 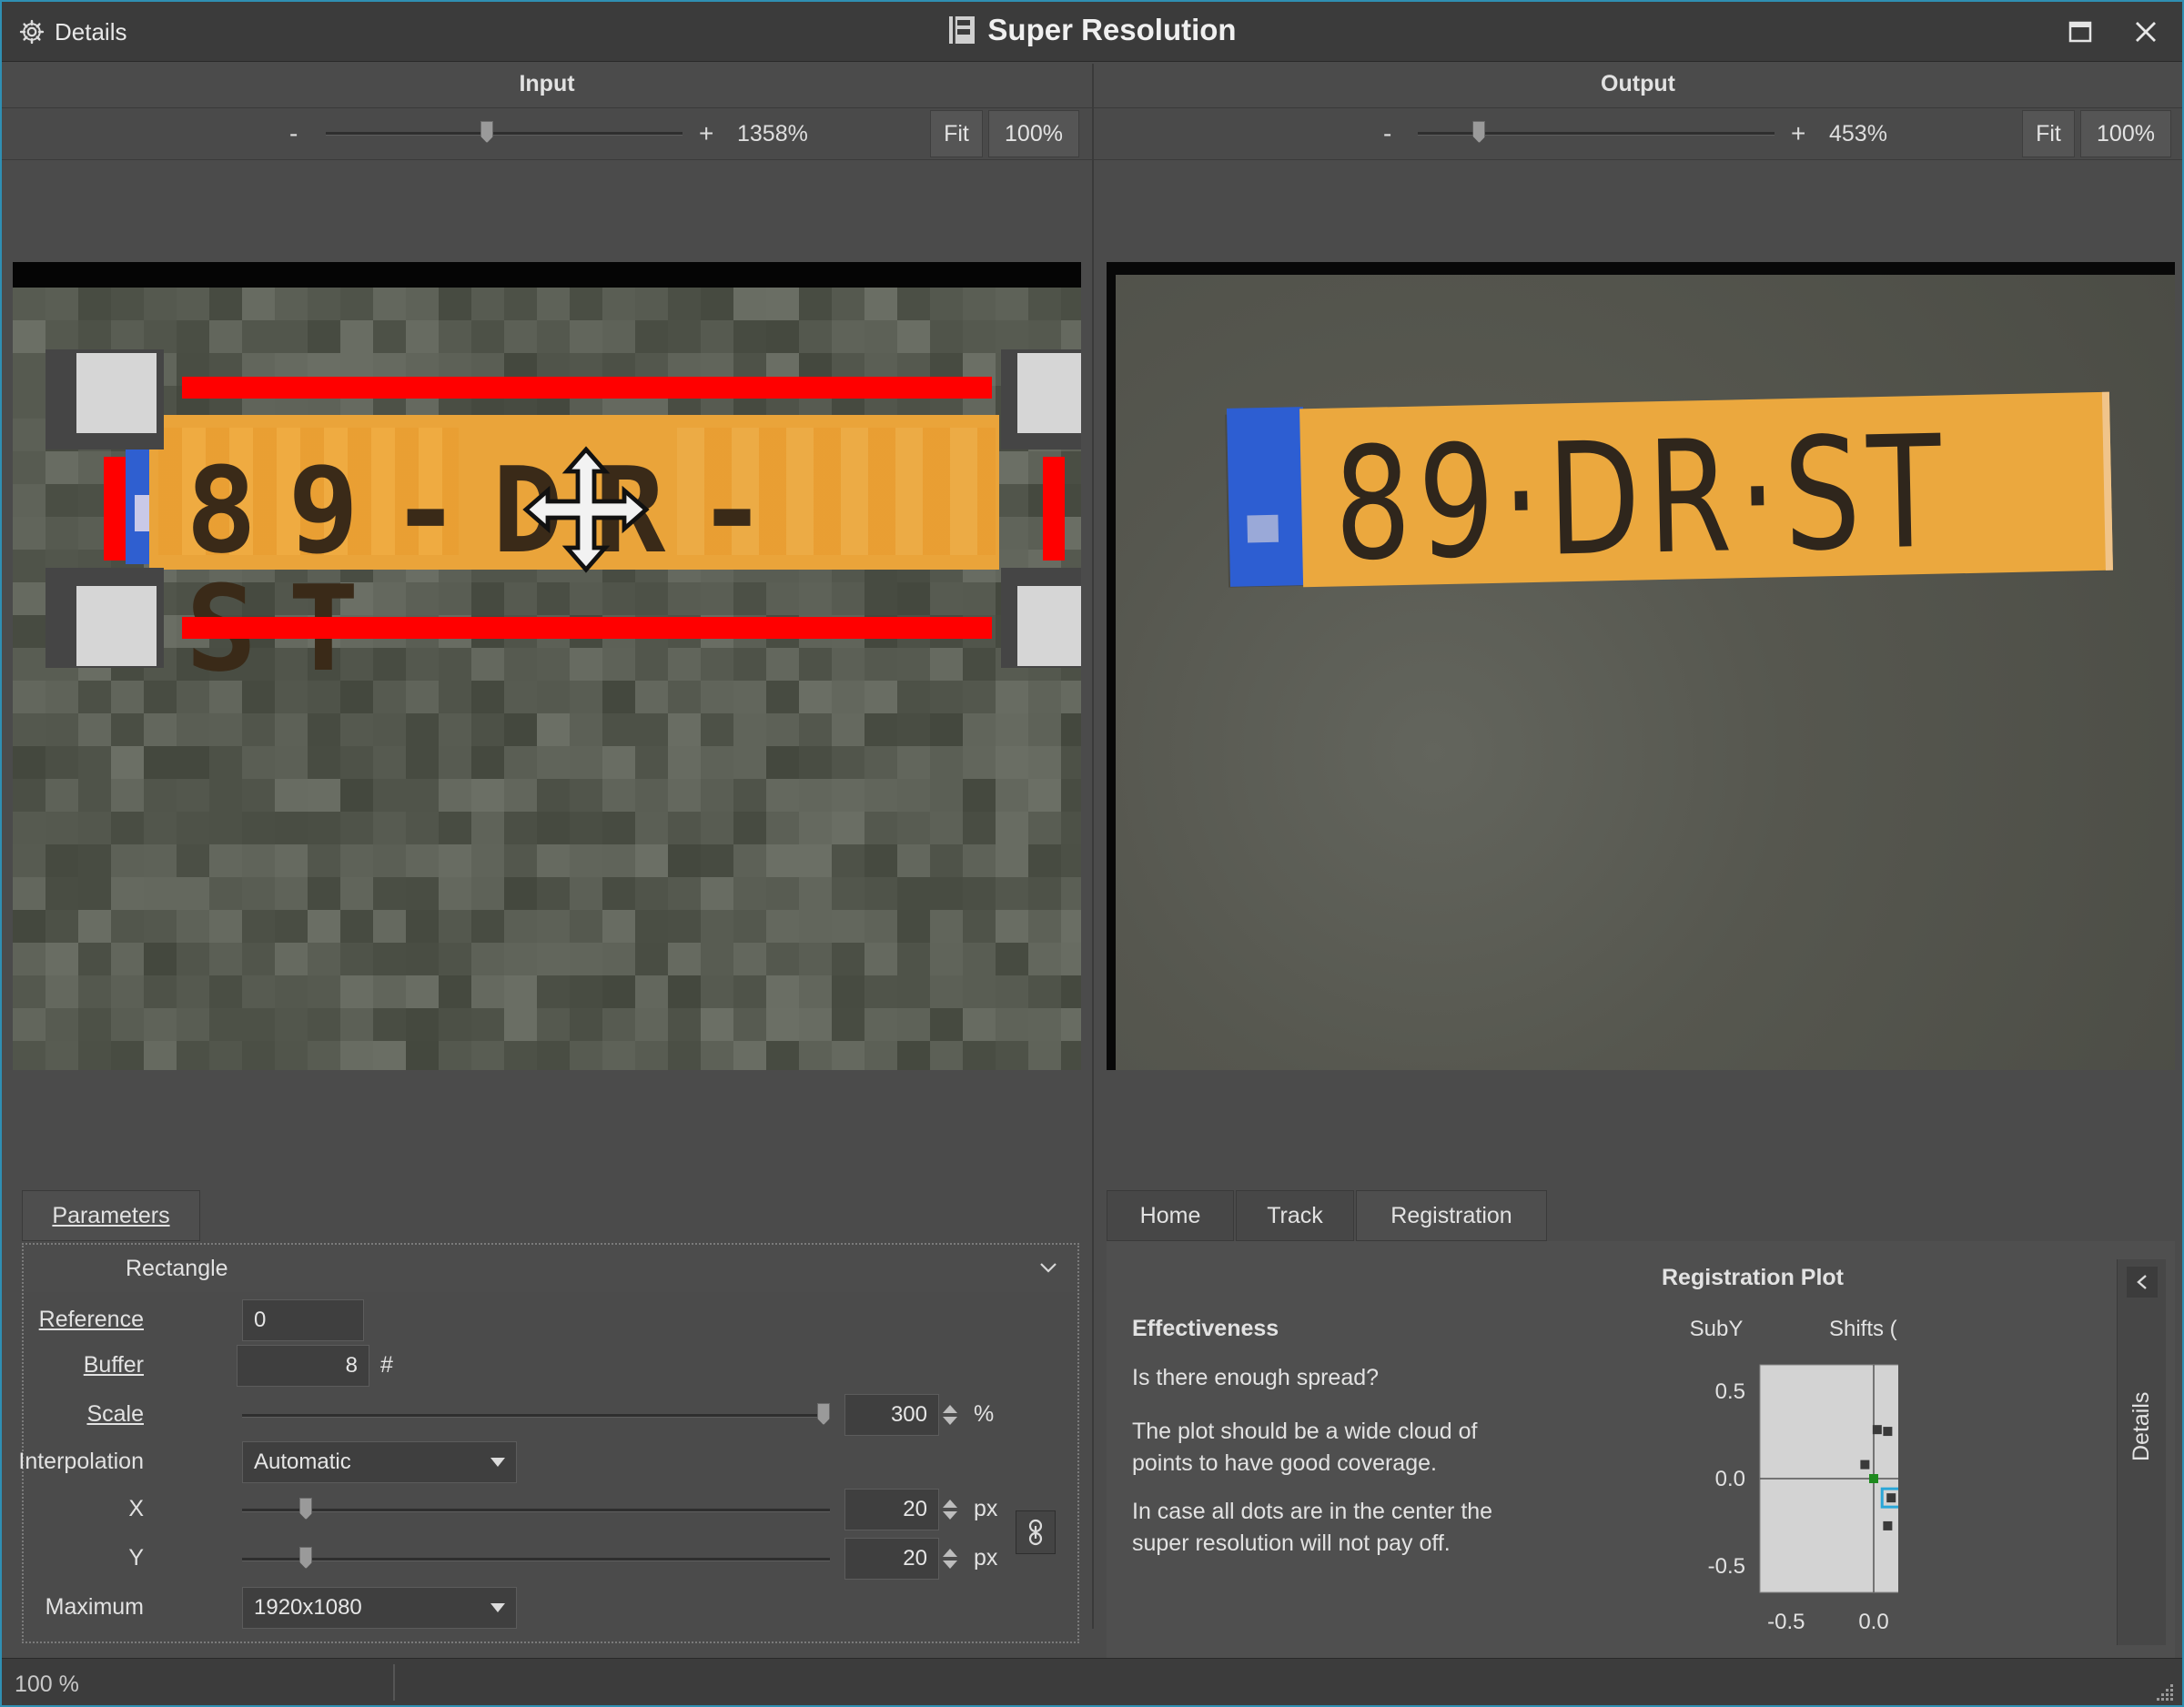 What do you see at coordinates (536, 1558) in the screenshot?
I see `y-slider` at bounding box center [536, 1558].